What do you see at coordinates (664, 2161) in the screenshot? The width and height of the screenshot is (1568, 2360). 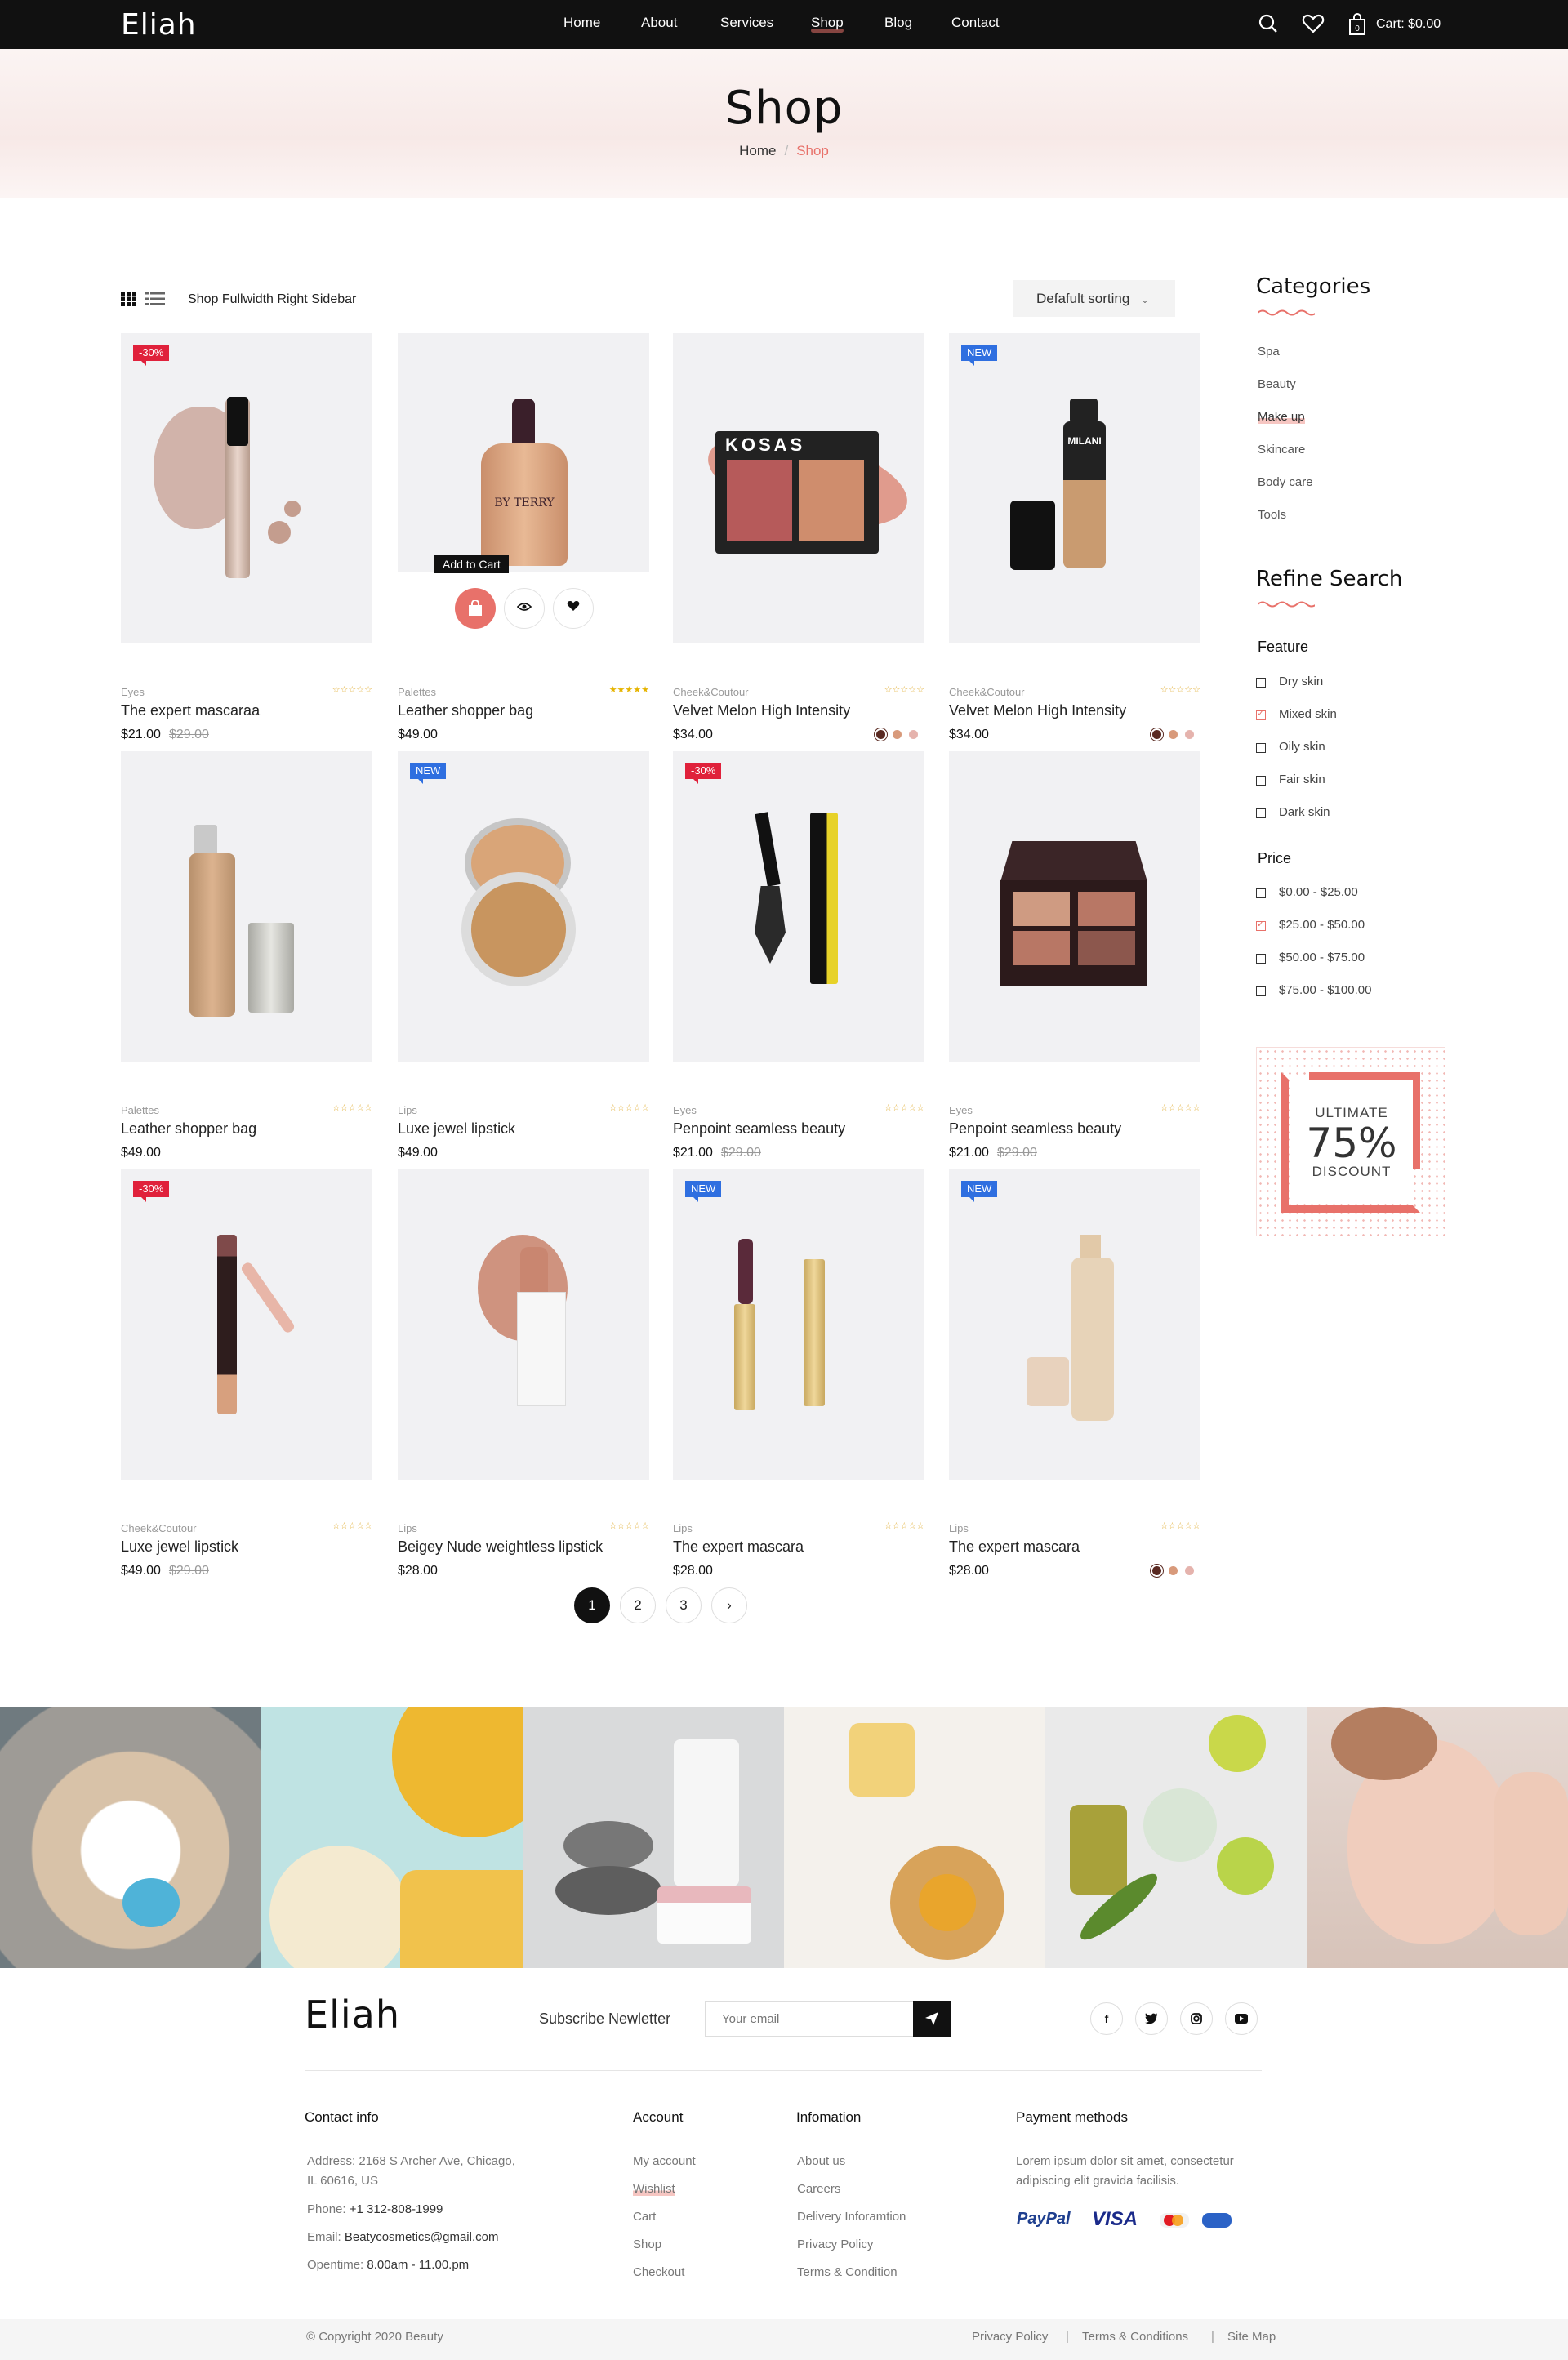 I see `account-link: My account` at bounding box center [664, 2161].